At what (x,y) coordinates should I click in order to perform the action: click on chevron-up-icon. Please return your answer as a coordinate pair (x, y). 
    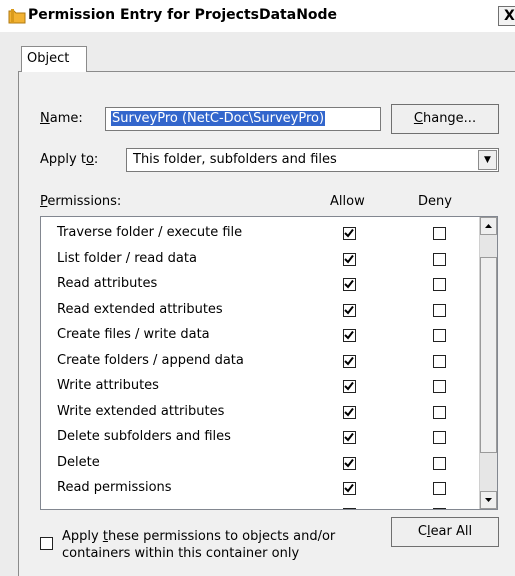
    Looking at the image, I should click on (488, 226).